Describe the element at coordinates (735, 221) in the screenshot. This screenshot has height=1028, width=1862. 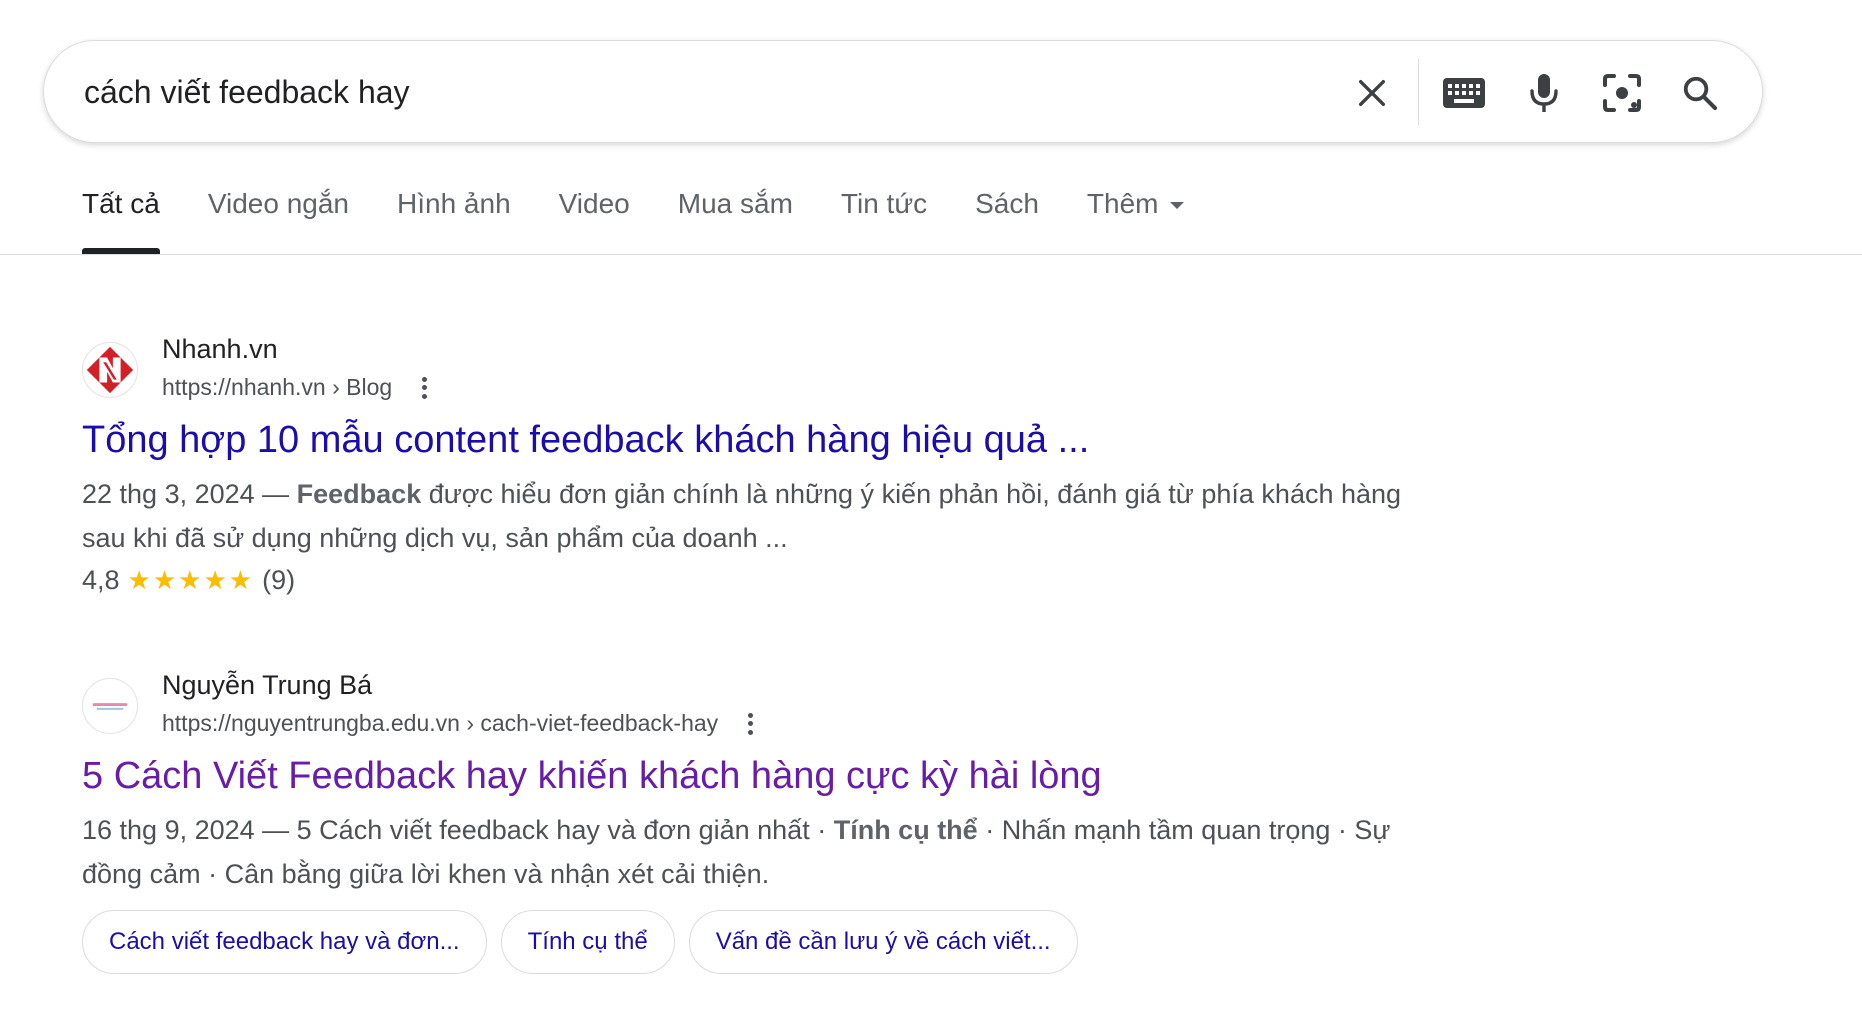
I see `tab-shopping: Mua sắm` at that location.